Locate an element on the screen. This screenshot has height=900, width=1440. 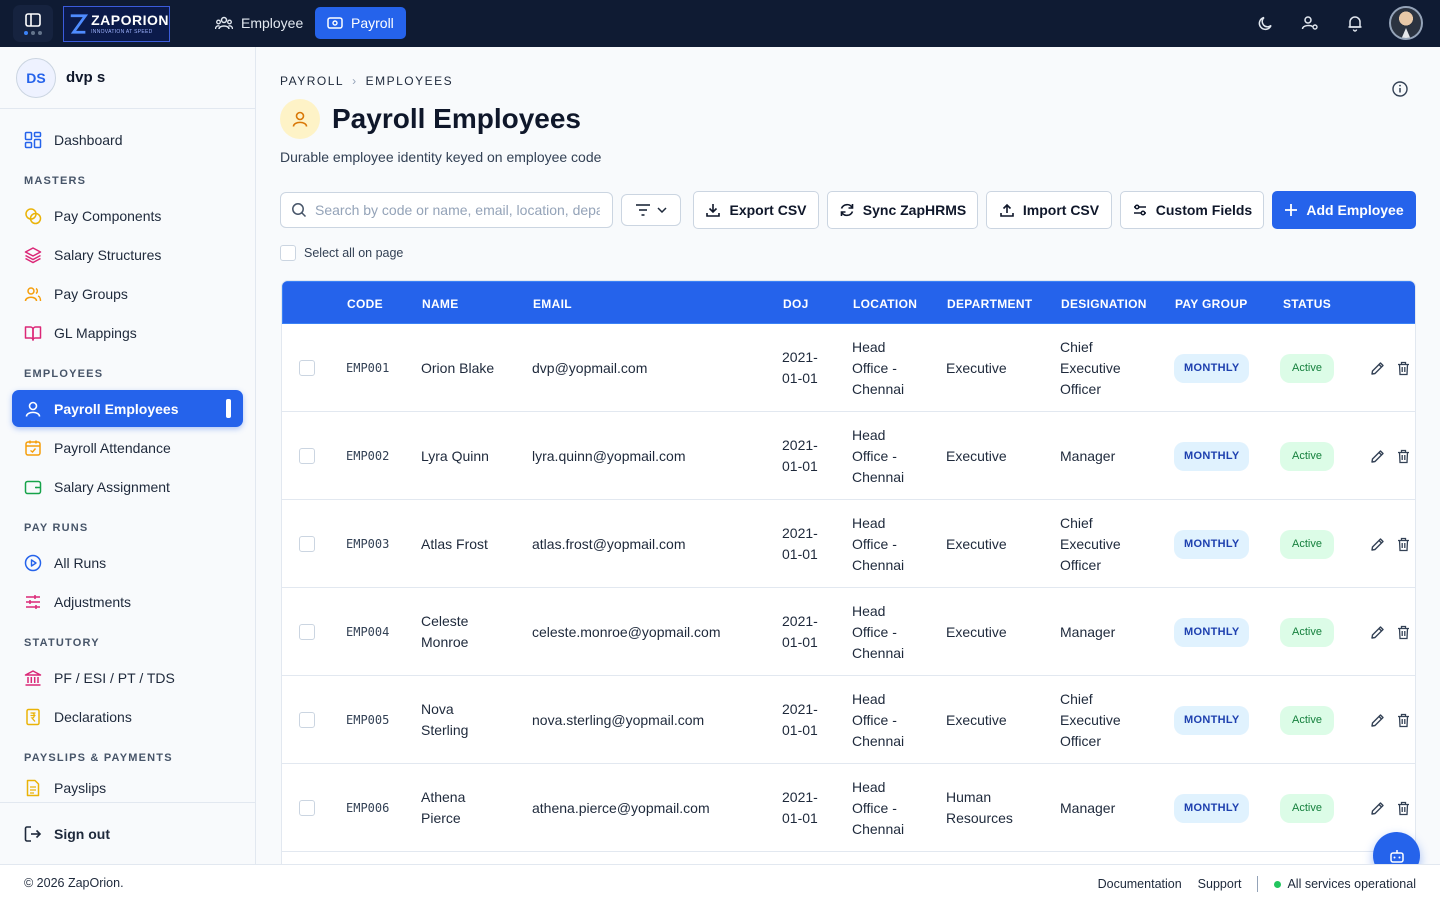
moon-icon is located at coordinates (1266, 23).